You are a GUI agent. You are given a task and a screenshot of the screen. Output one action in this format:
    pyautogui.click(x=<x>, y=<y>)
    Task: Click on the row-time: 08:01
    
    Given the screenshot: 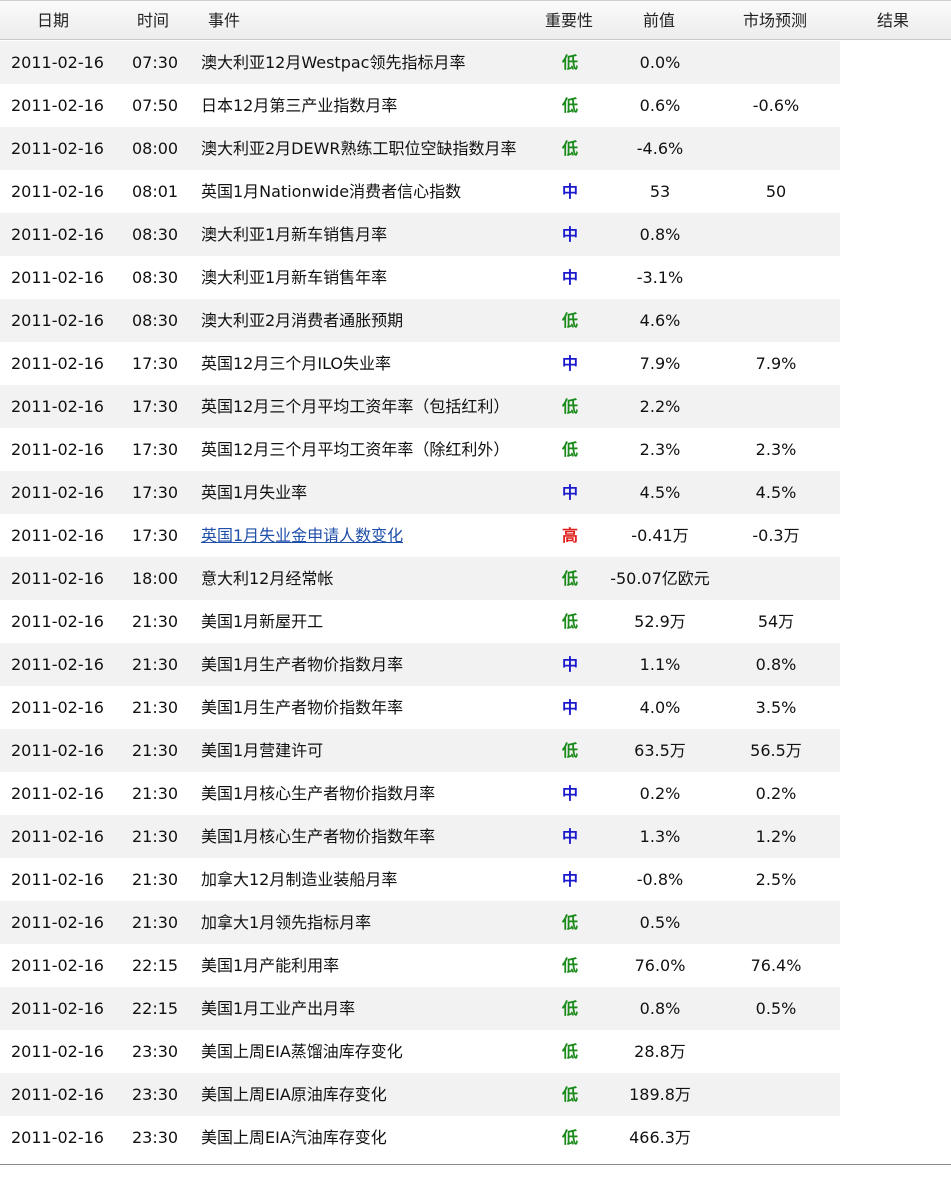 What is the action you would take?
    pyautogui.click(x=155, y=191)
    